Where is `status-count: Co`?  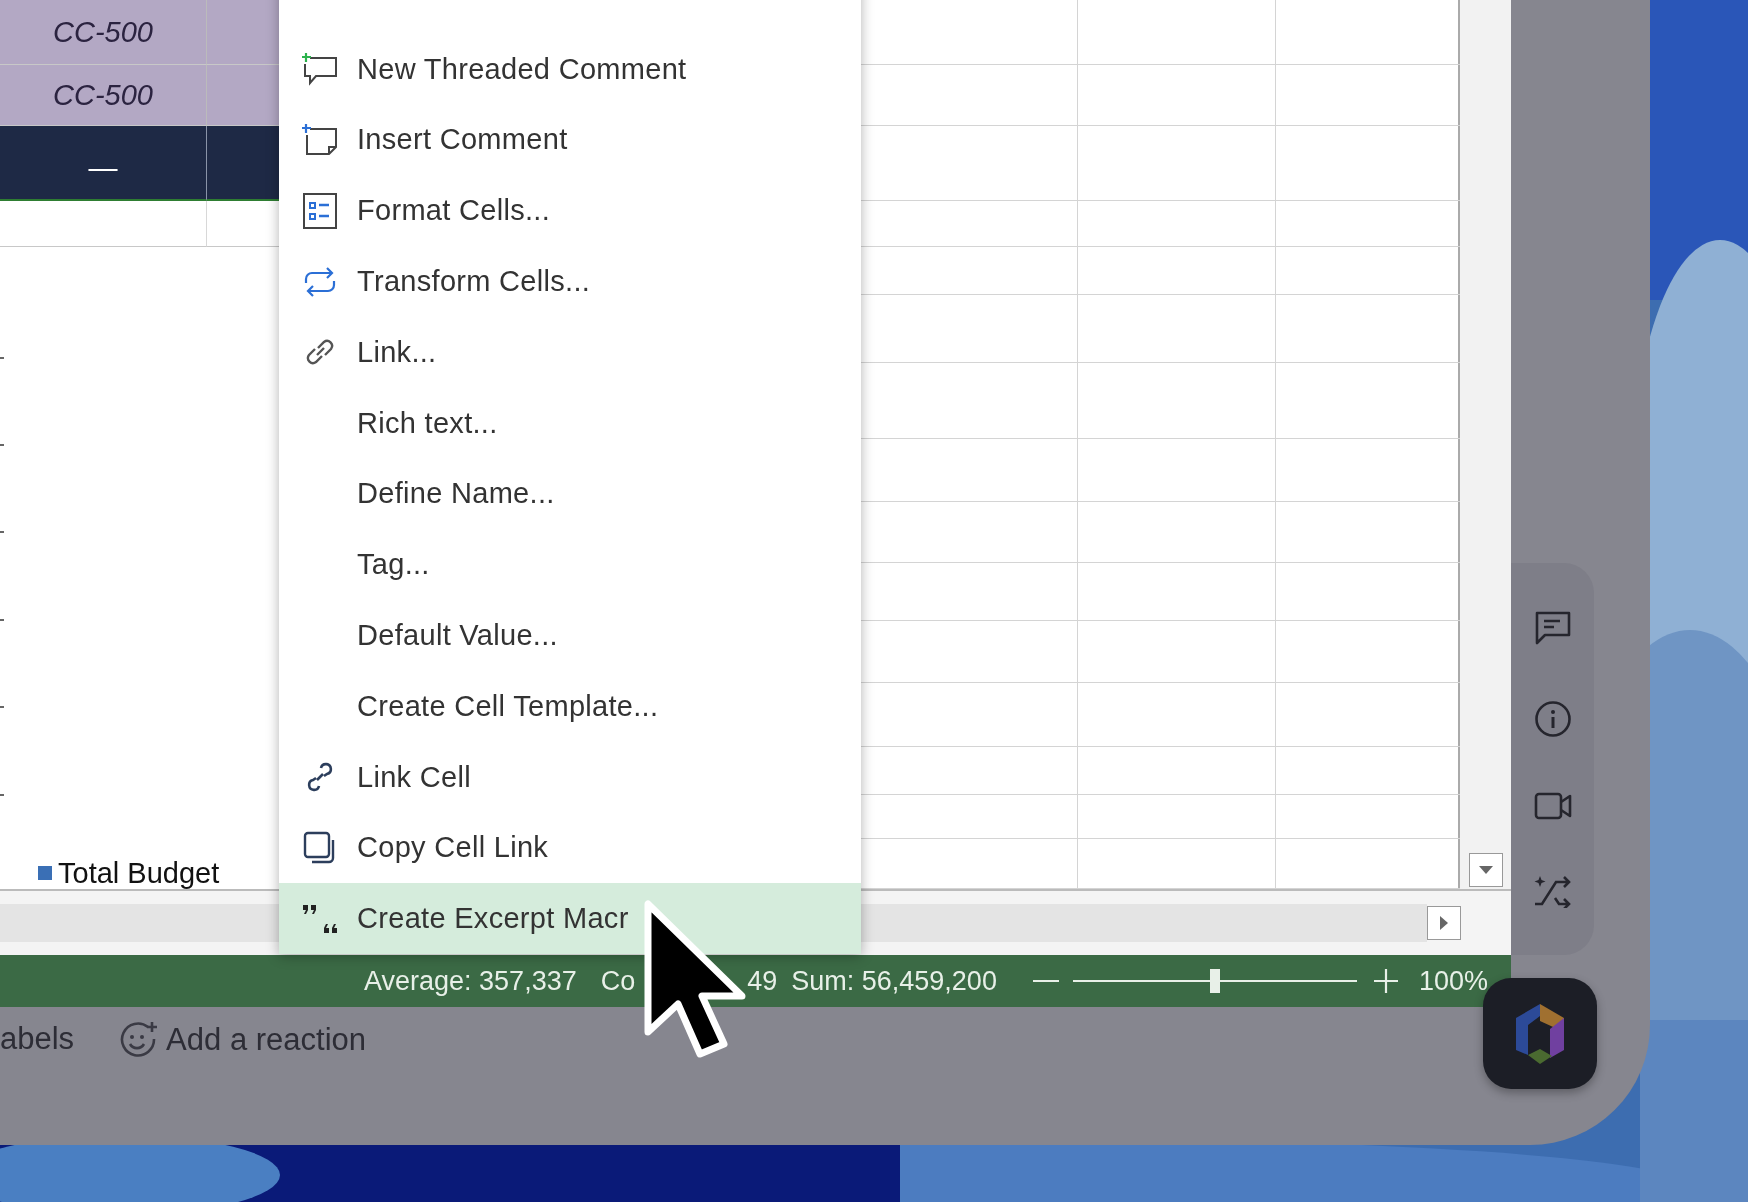
status-count: Co is located at coordinates (618, 981).